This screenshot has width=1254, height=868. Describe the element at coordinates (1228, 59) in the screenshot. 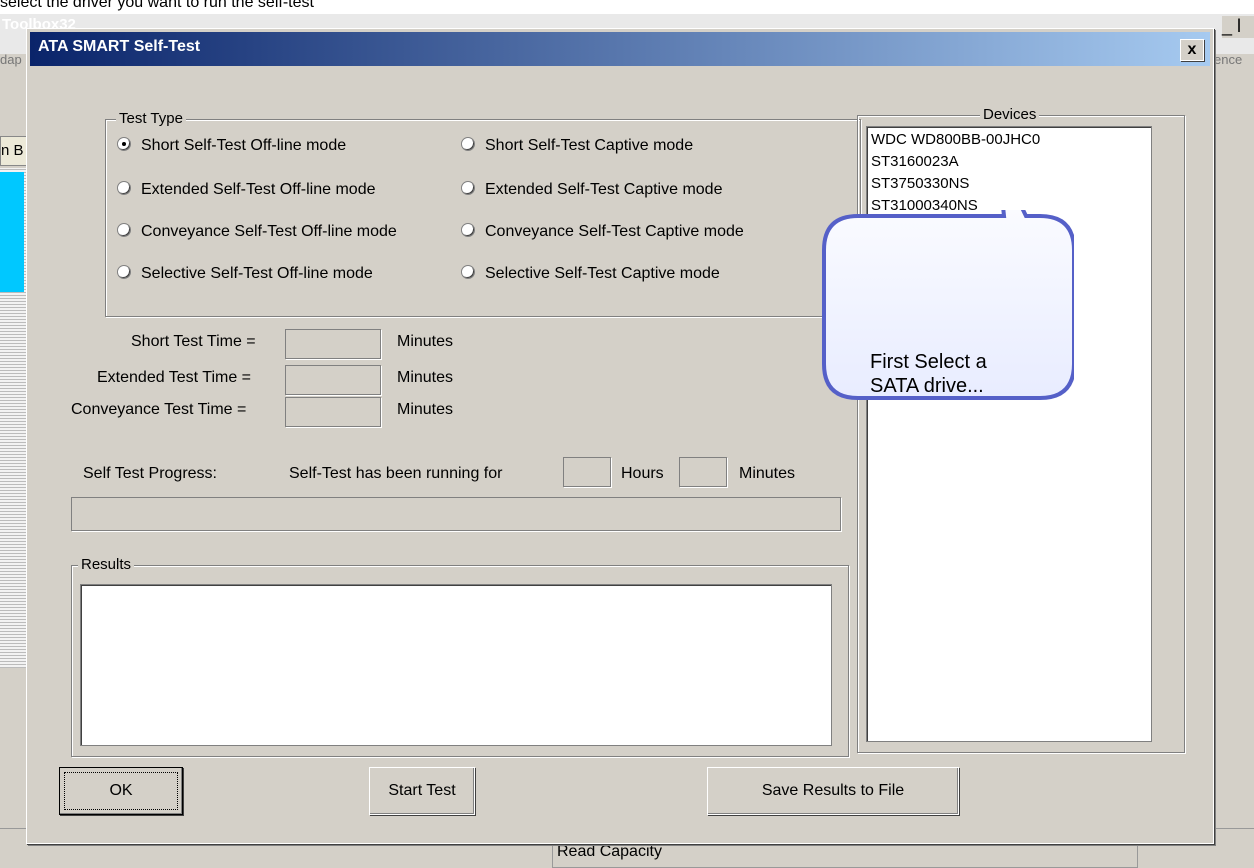

I see `background-right-text: ence` at that location.